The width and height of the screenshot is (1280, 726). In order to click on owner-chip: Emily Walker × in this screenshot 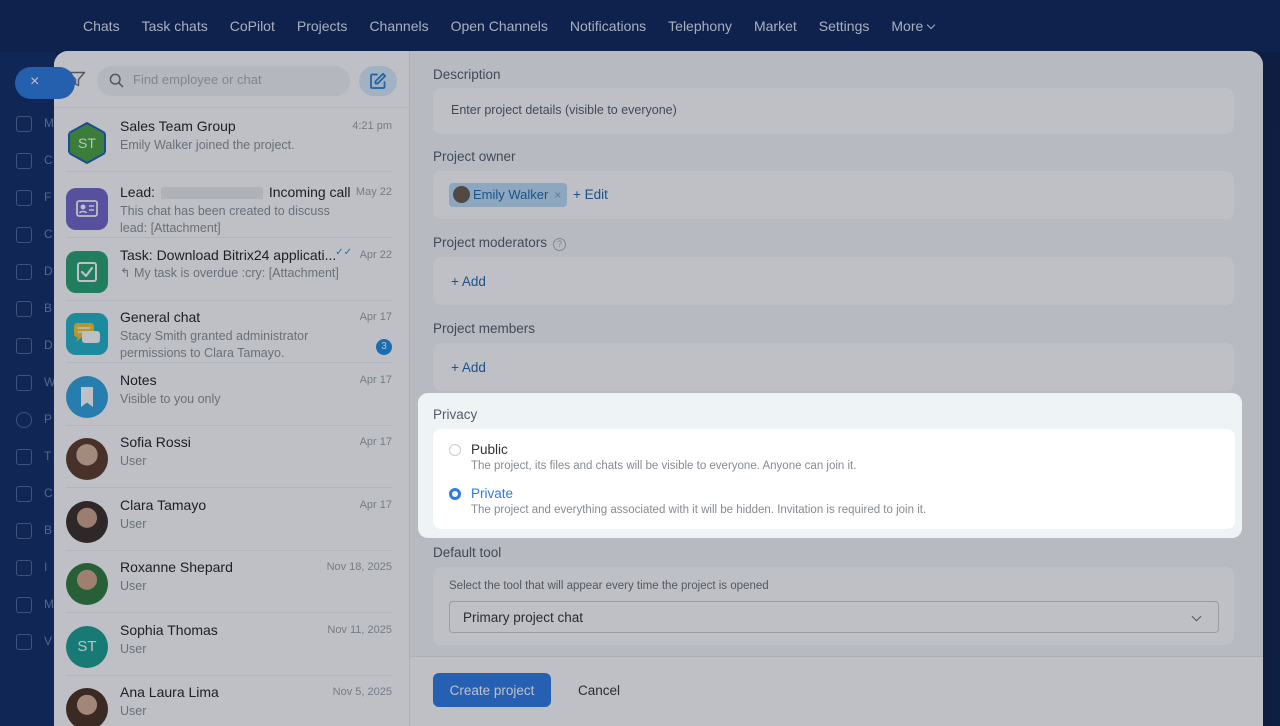, I will do `click(508, 195)`.